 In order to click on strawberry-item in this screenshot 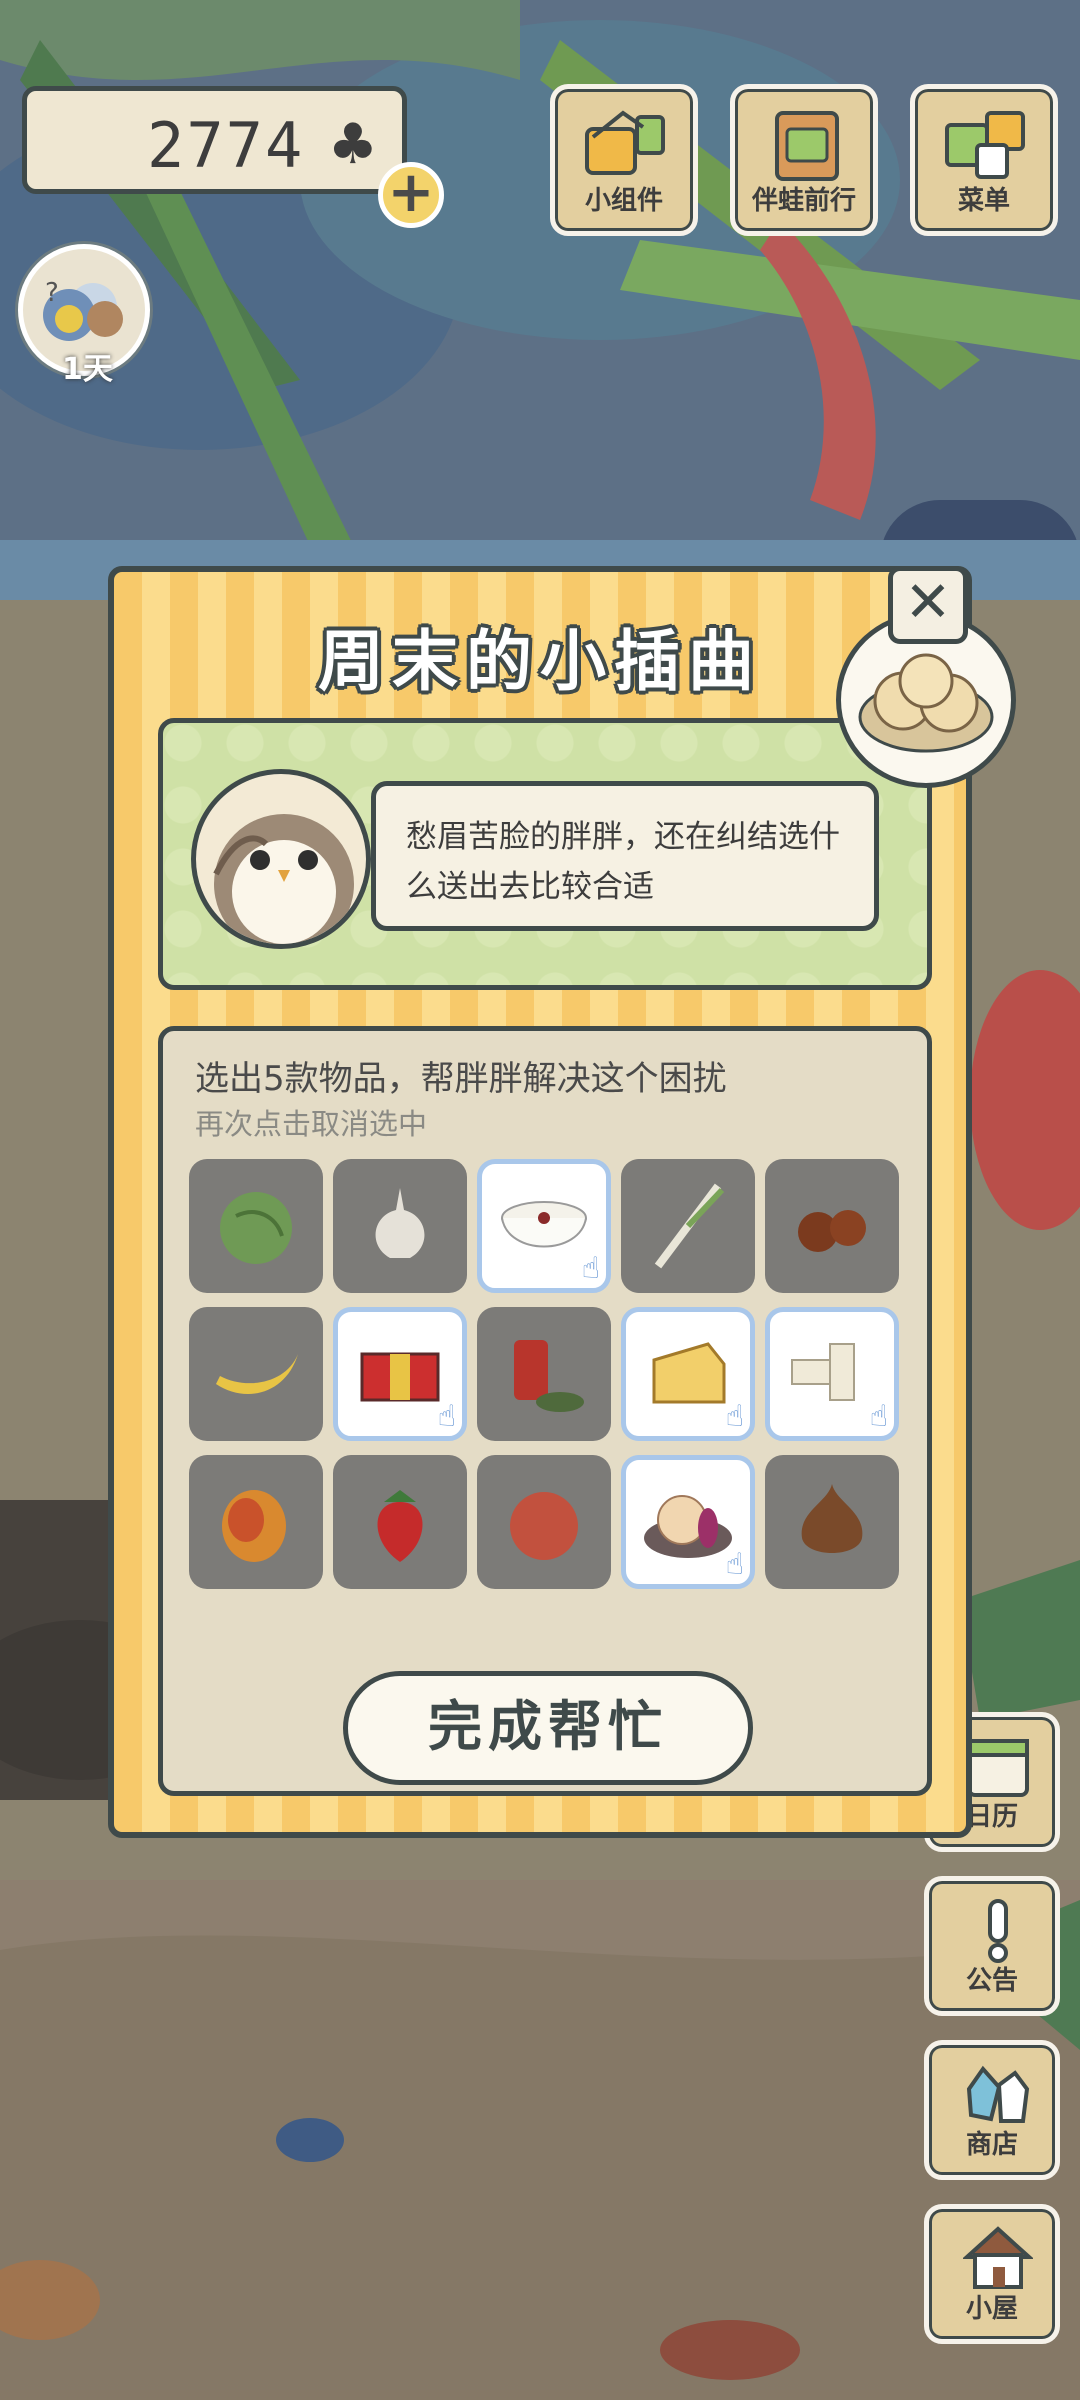, I will do `click(400, 1522)`.